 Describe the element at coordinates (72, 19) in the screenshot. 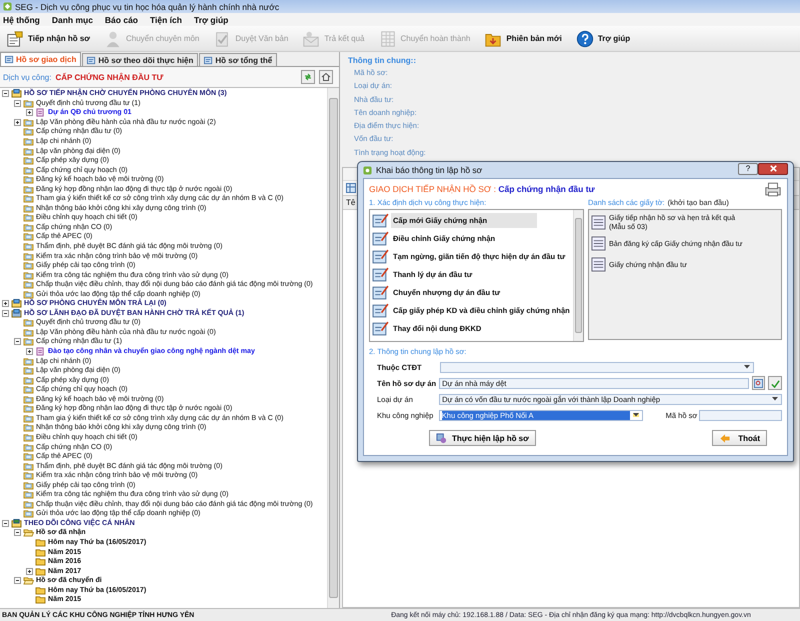

I see `menu-item: Danh mục` at that location.